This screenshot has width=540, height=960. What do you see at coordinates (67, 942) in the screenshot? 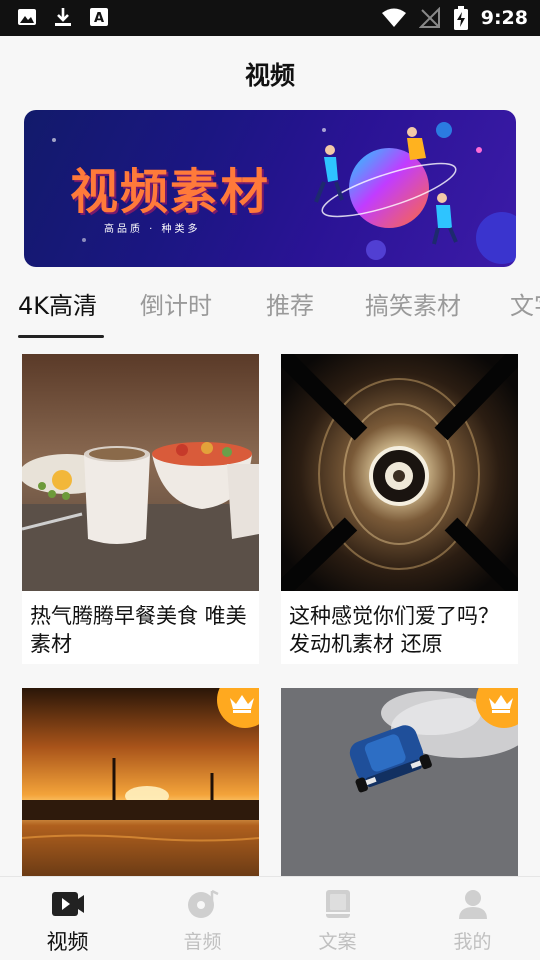
I see `nav-label: 视频` at bounding box center [67, 942].